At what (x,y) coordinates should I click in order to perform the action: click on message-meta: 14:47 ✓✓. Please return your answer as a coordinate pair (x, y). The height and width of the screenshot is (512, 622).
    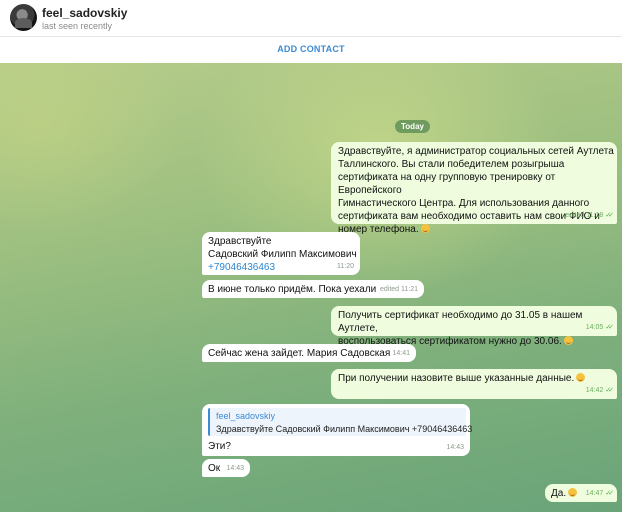
    Looking at the image, I should click on (599, 493).